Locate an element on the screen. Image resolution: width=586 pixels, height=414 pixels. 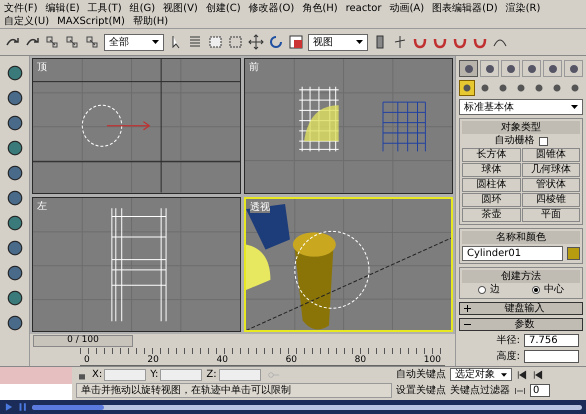
object-type-button: 四棱锥 is located at coordinates (551, 200).